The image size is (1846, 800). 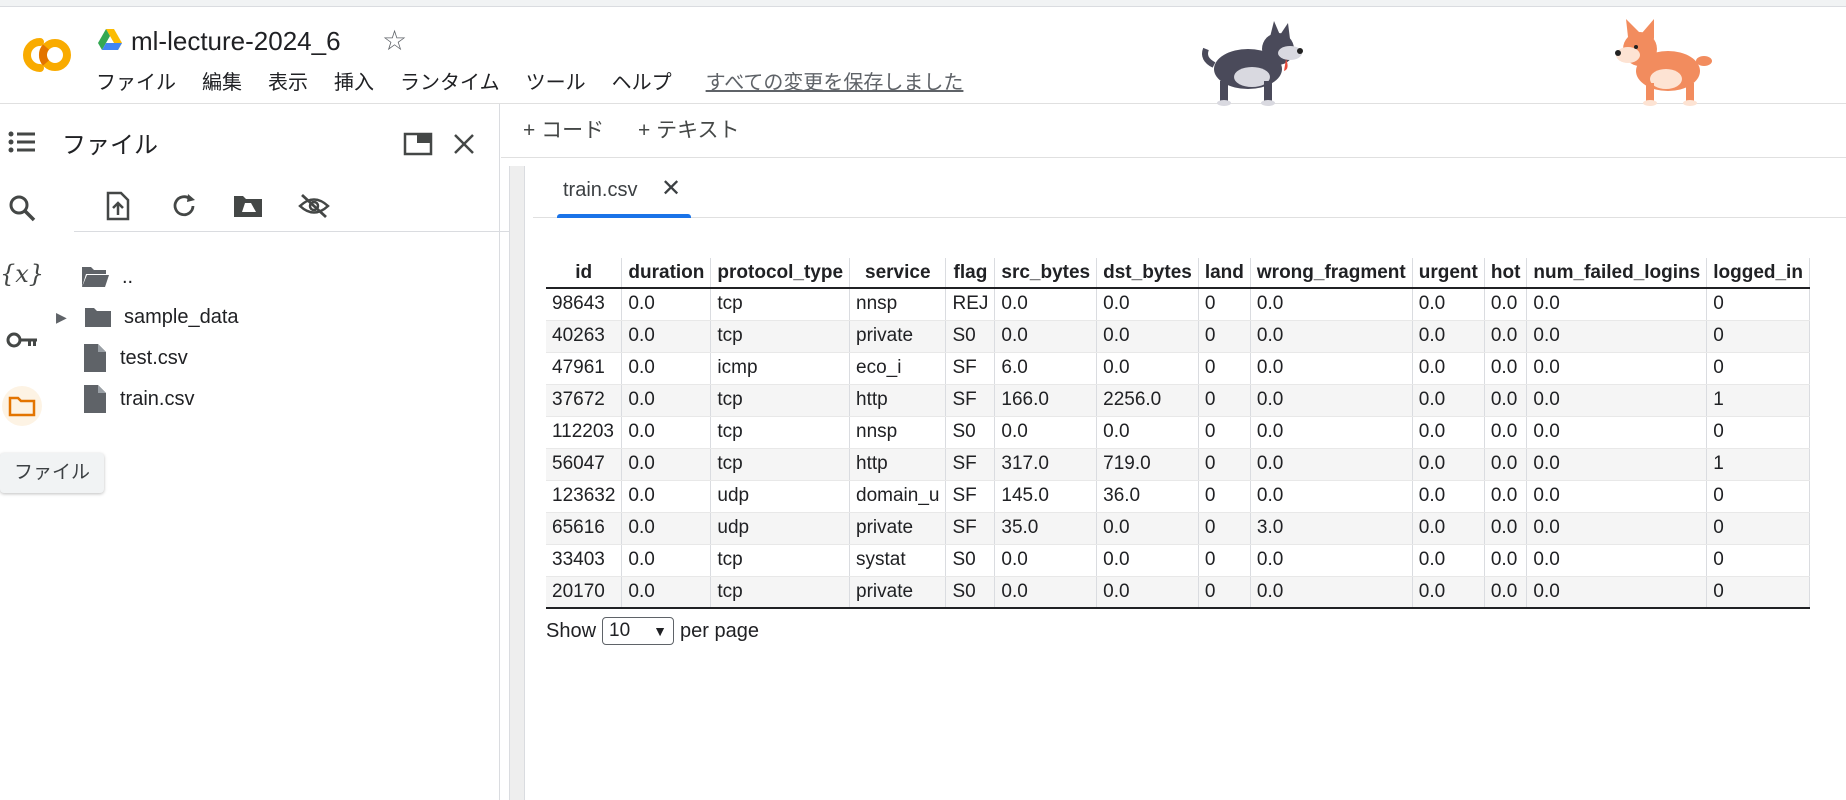 I want to click on mount-drive-icon, so click(x=248, y=206).